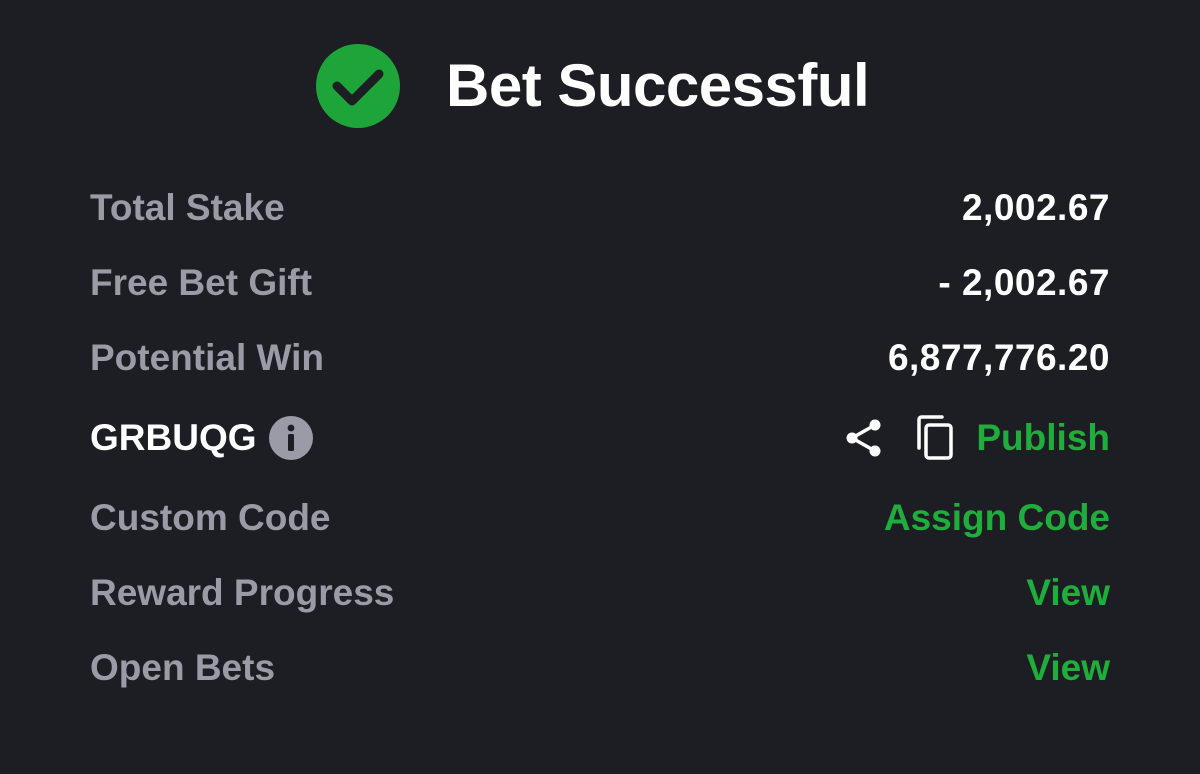  I want to click on booking-code-row: GRBUQG Publish, so click(600, 438).